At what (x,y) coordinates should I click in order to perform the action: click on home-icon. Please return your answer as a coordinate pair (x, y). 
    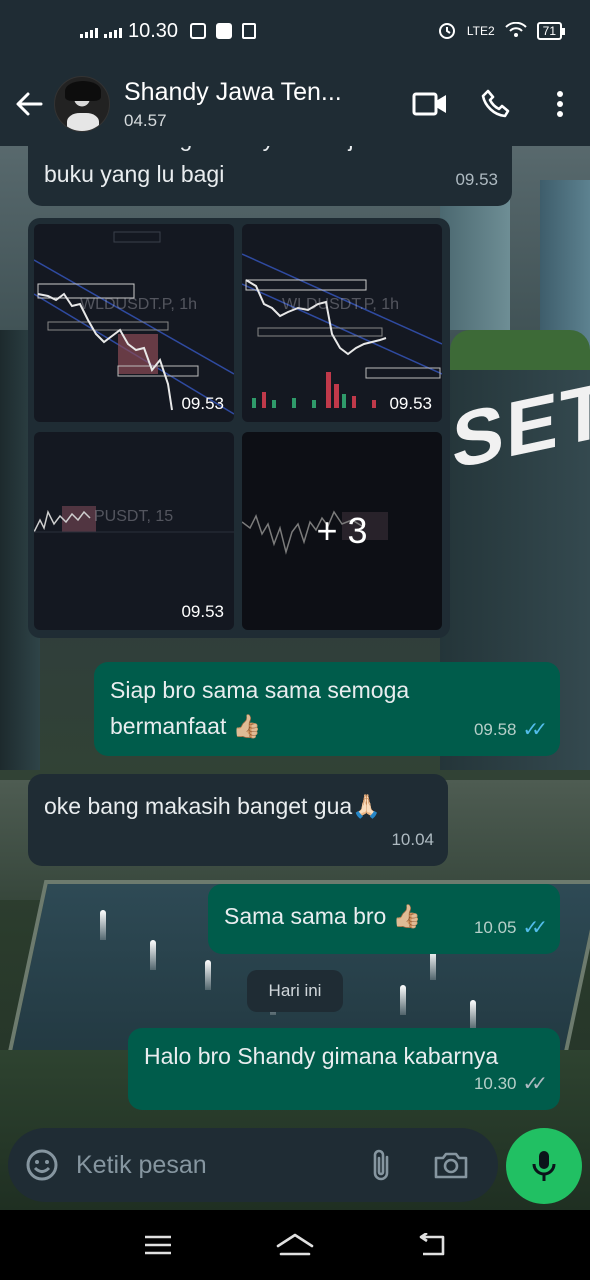
    Looking at the image, I should click on (295, 1244).